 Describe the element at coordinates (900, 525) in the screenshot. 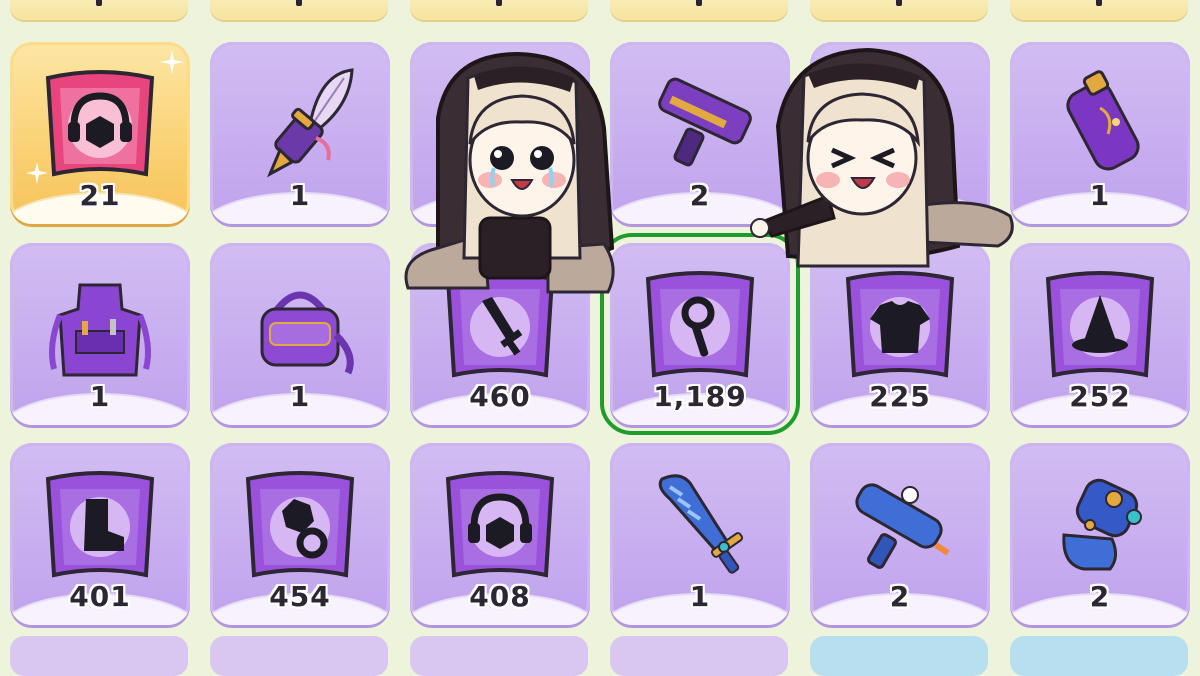

I see `water-gun-icon` at that location.